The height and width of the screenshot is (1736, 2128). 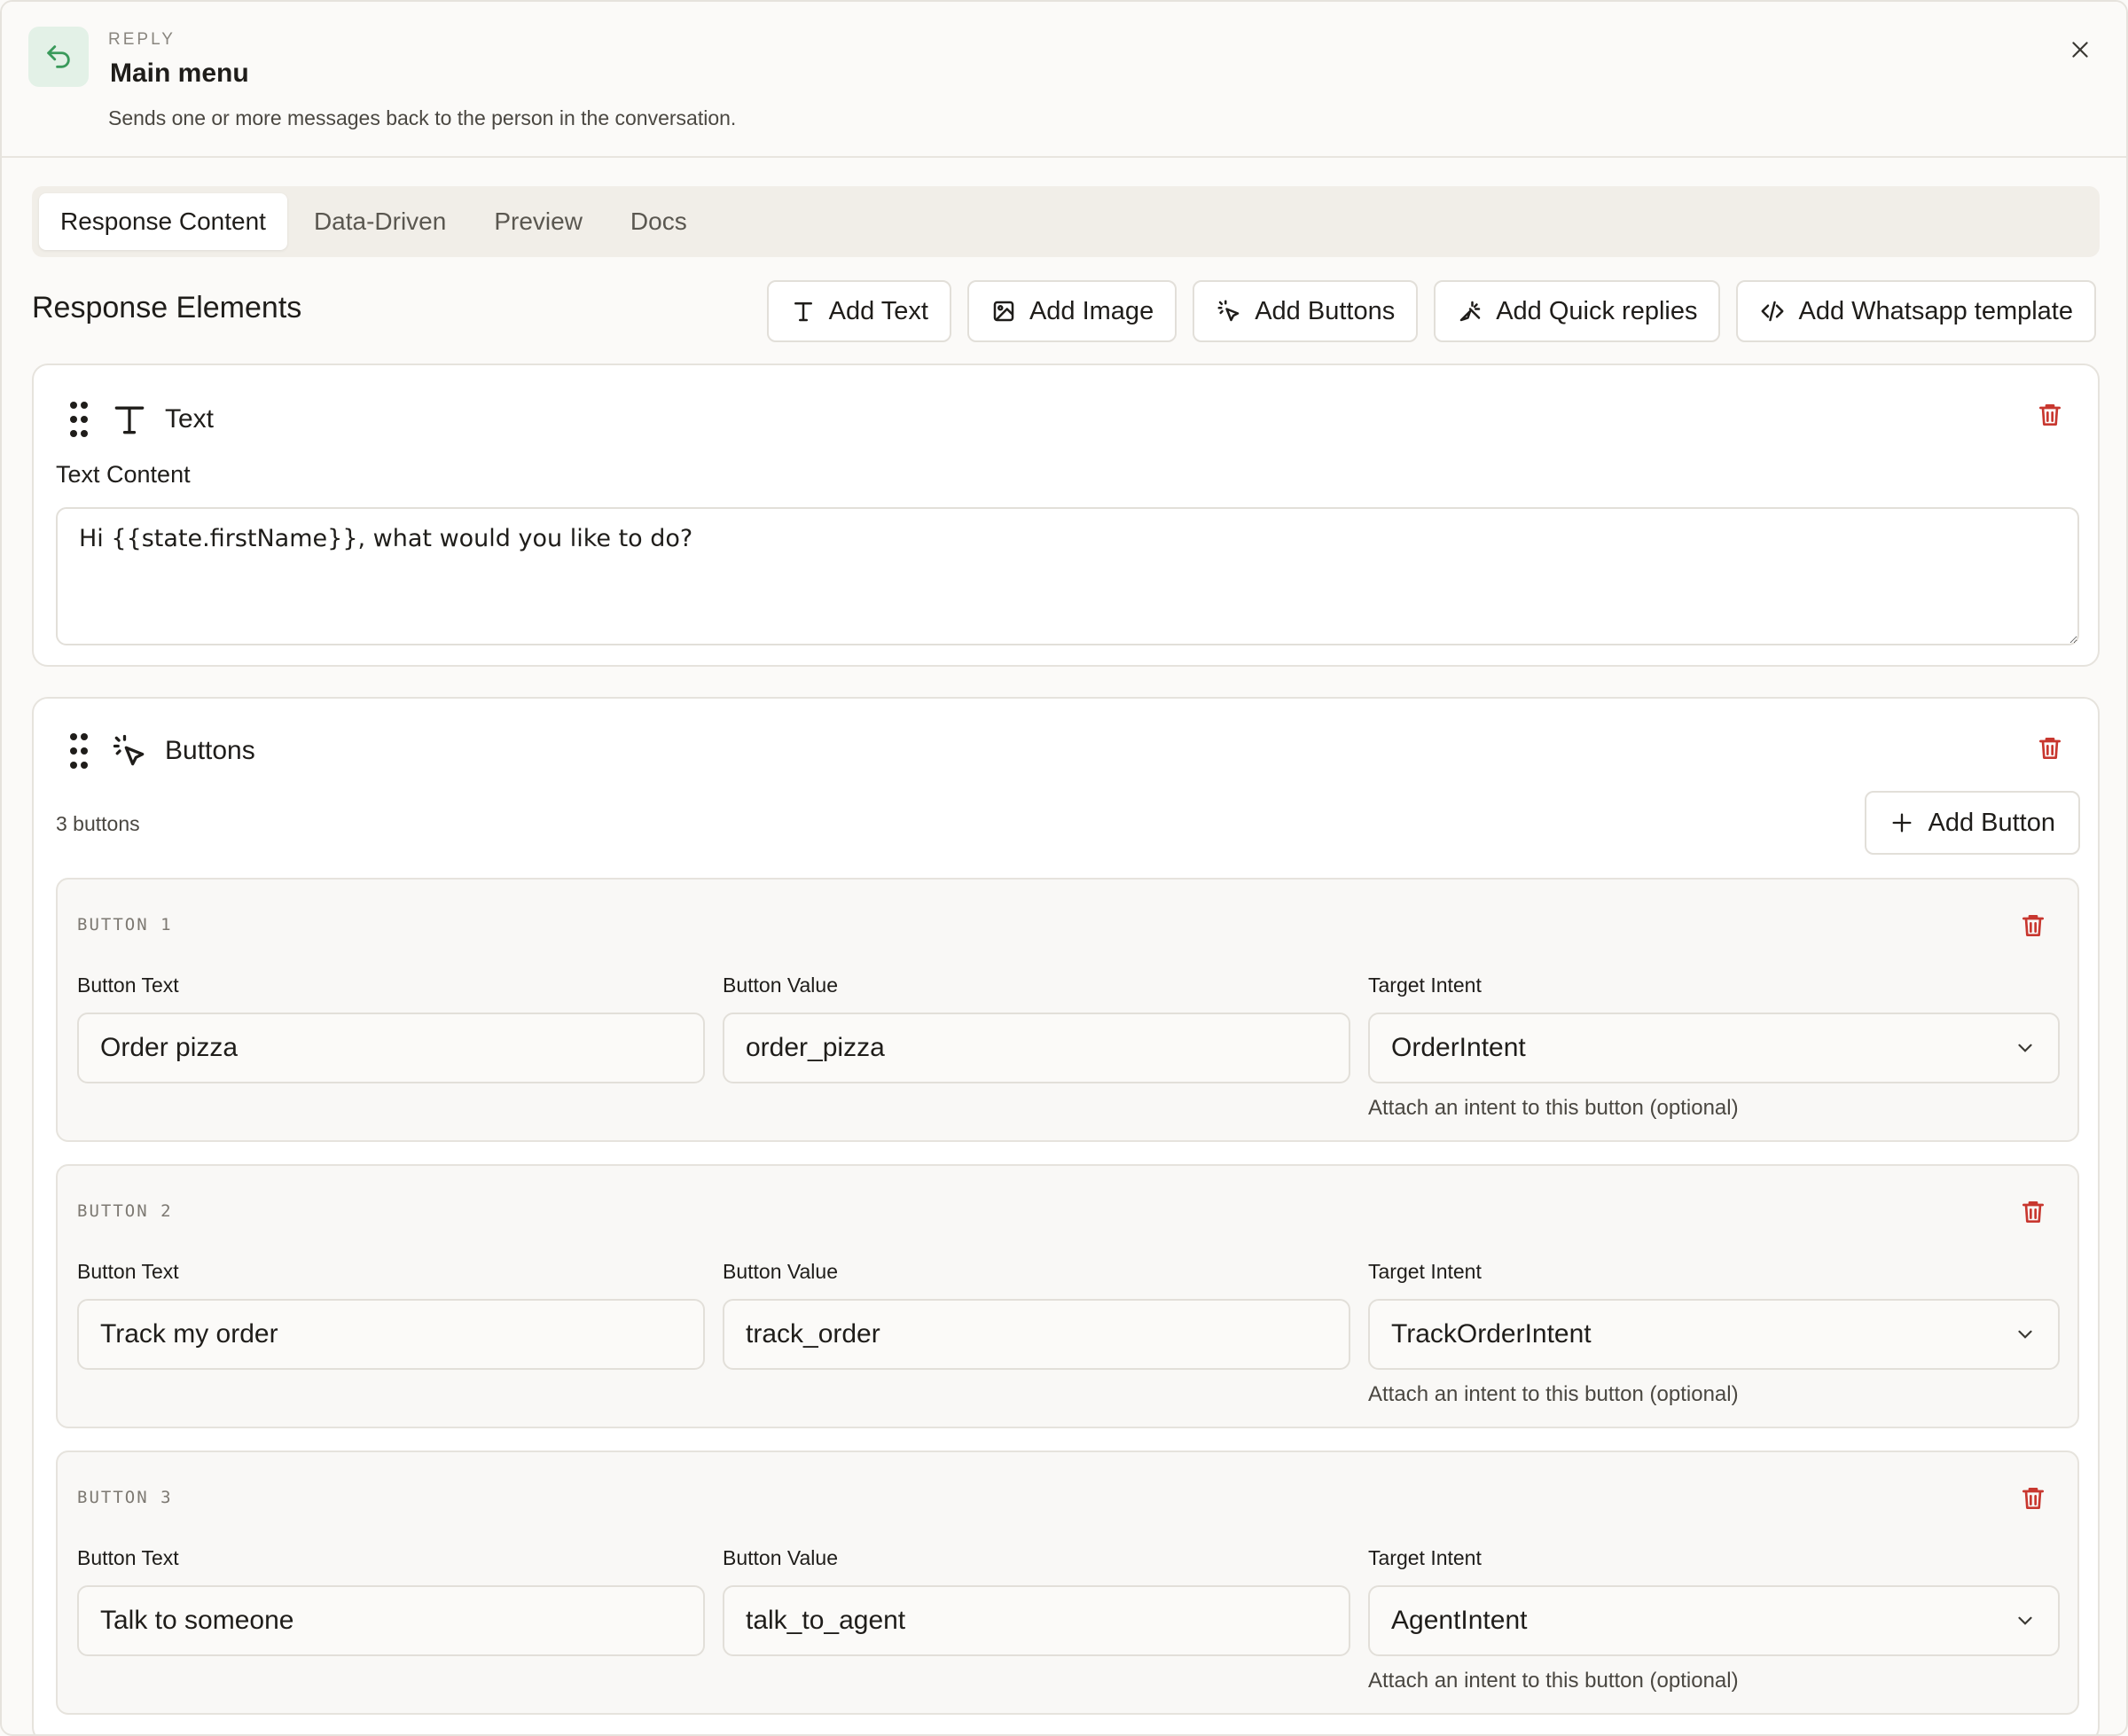 I want to click on delete-text-element-button, so click(x=2050, y=415).